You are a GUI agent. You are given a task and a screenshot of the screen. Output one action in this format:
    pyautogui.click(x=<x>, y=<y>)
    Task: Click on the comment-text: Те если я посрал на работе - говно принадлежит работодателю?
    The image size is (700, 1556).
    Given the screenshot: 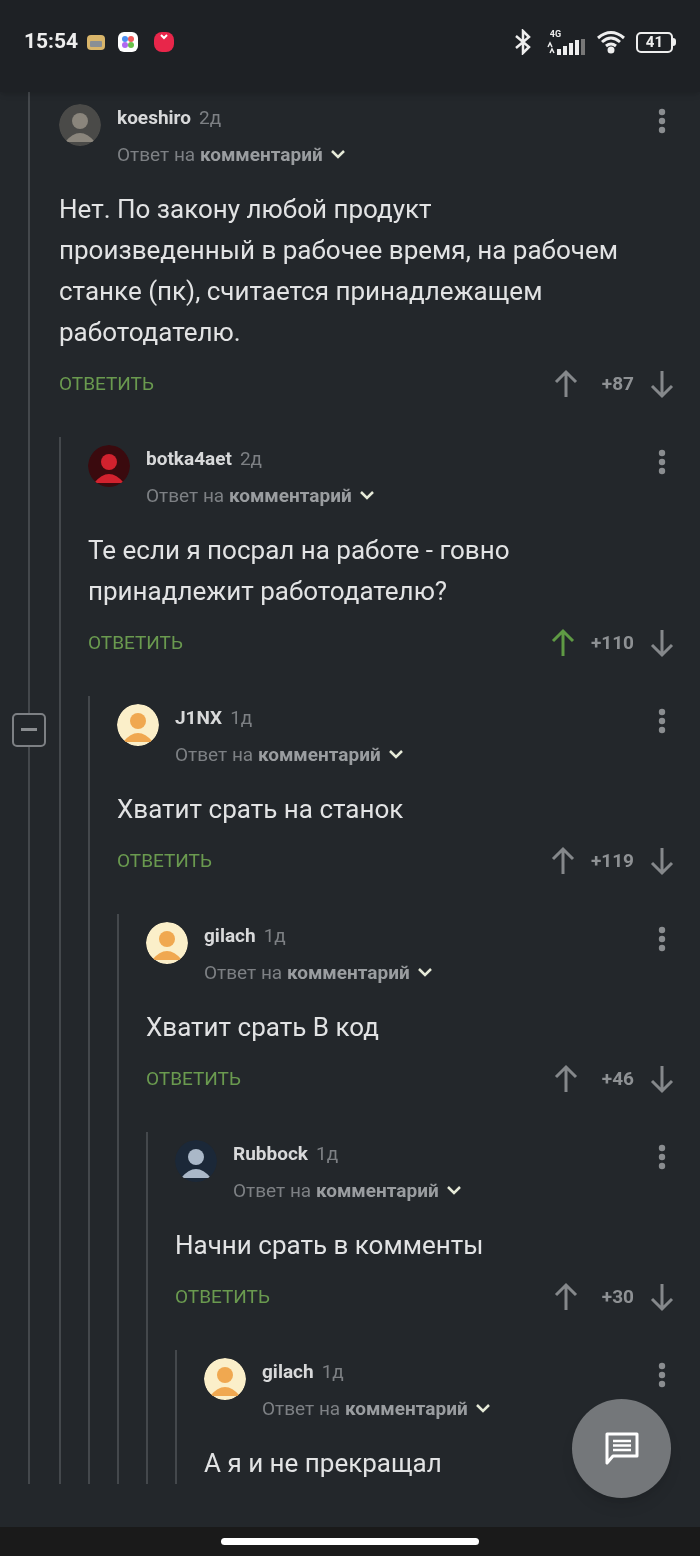 What is the action you would take?
    pyautogui.click(x=299, y=571)
    